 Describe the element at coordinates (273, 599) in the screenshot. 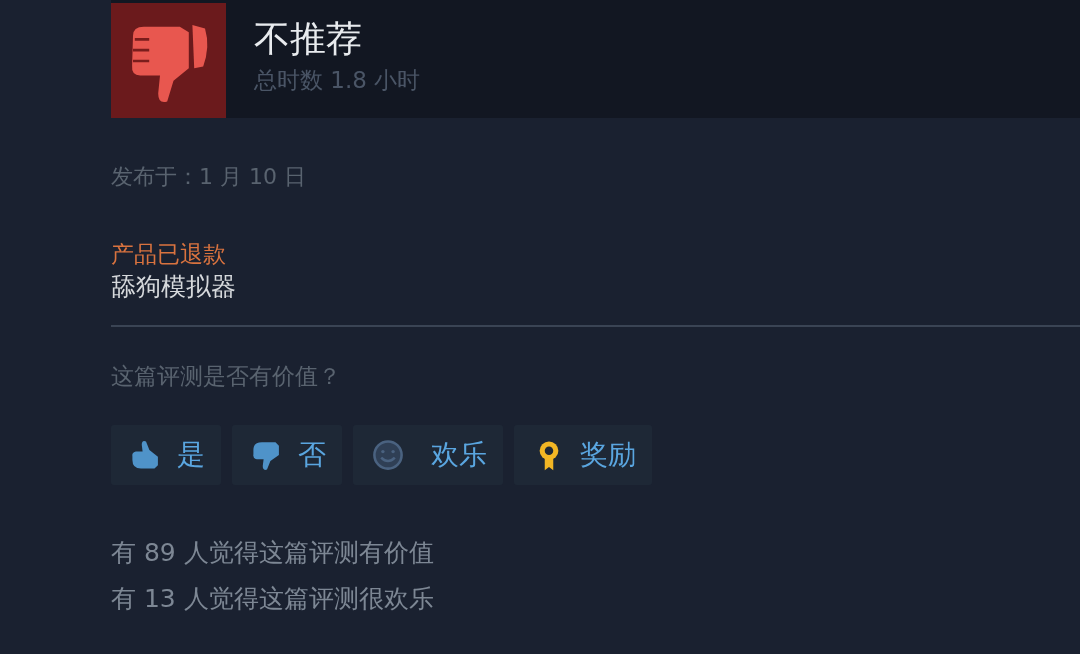

I see `helpful-count-text: 有 13 人觉得这篇评测很欢乐` at that location.